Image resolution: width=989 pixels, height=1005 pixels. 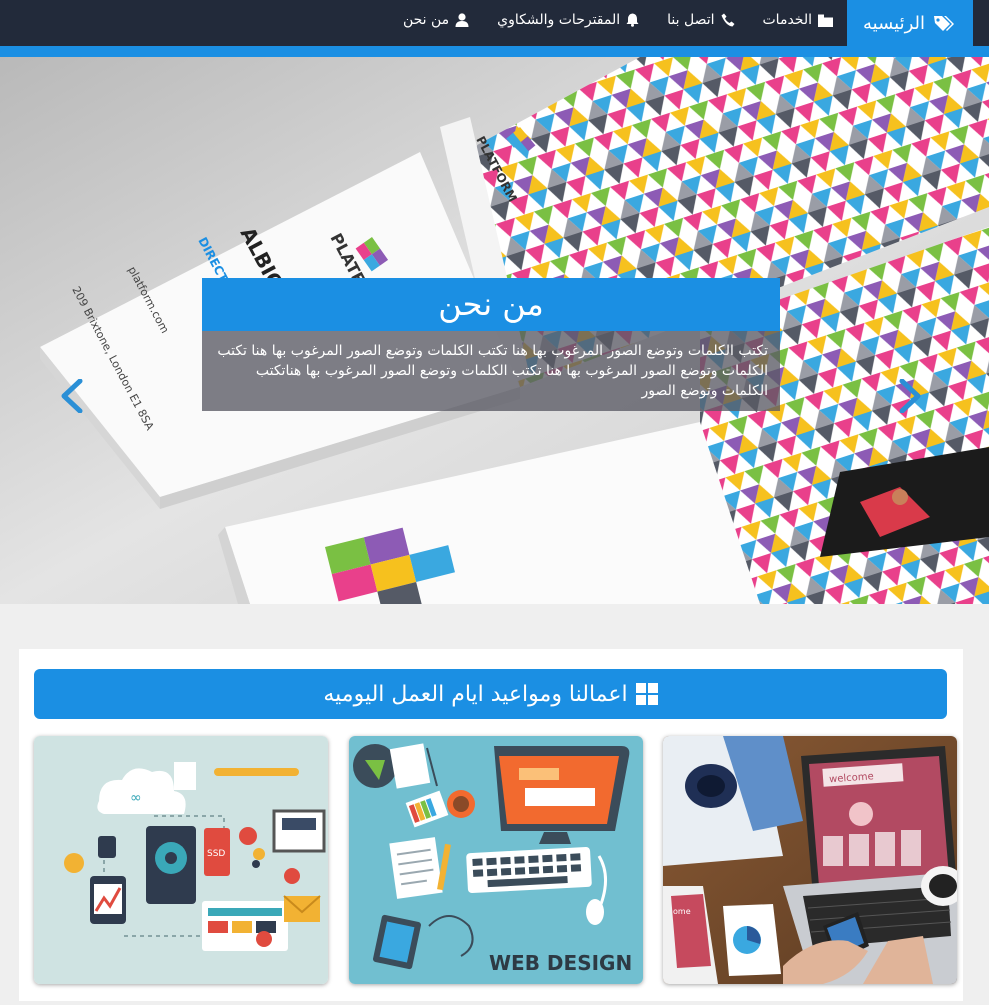 I want to click on nav-home-button: الرئيسيه, so click(x=910, y=23).